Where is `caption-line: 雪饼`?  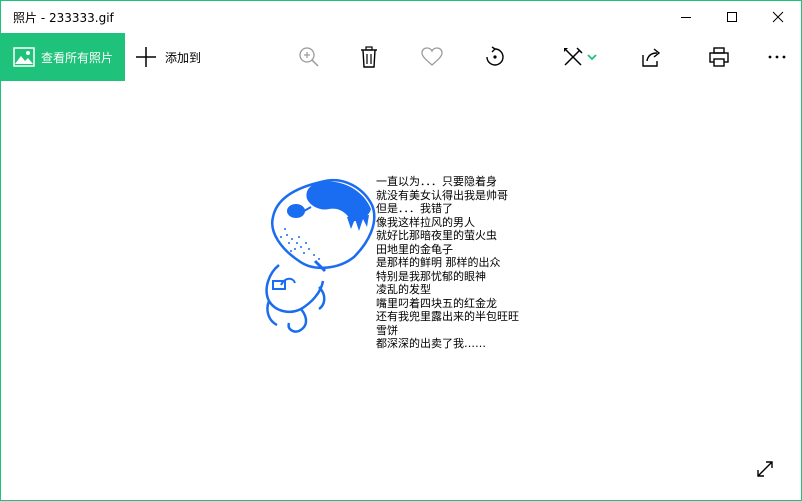 caption-line: 雪饼 is located at coordinates (387, 330).